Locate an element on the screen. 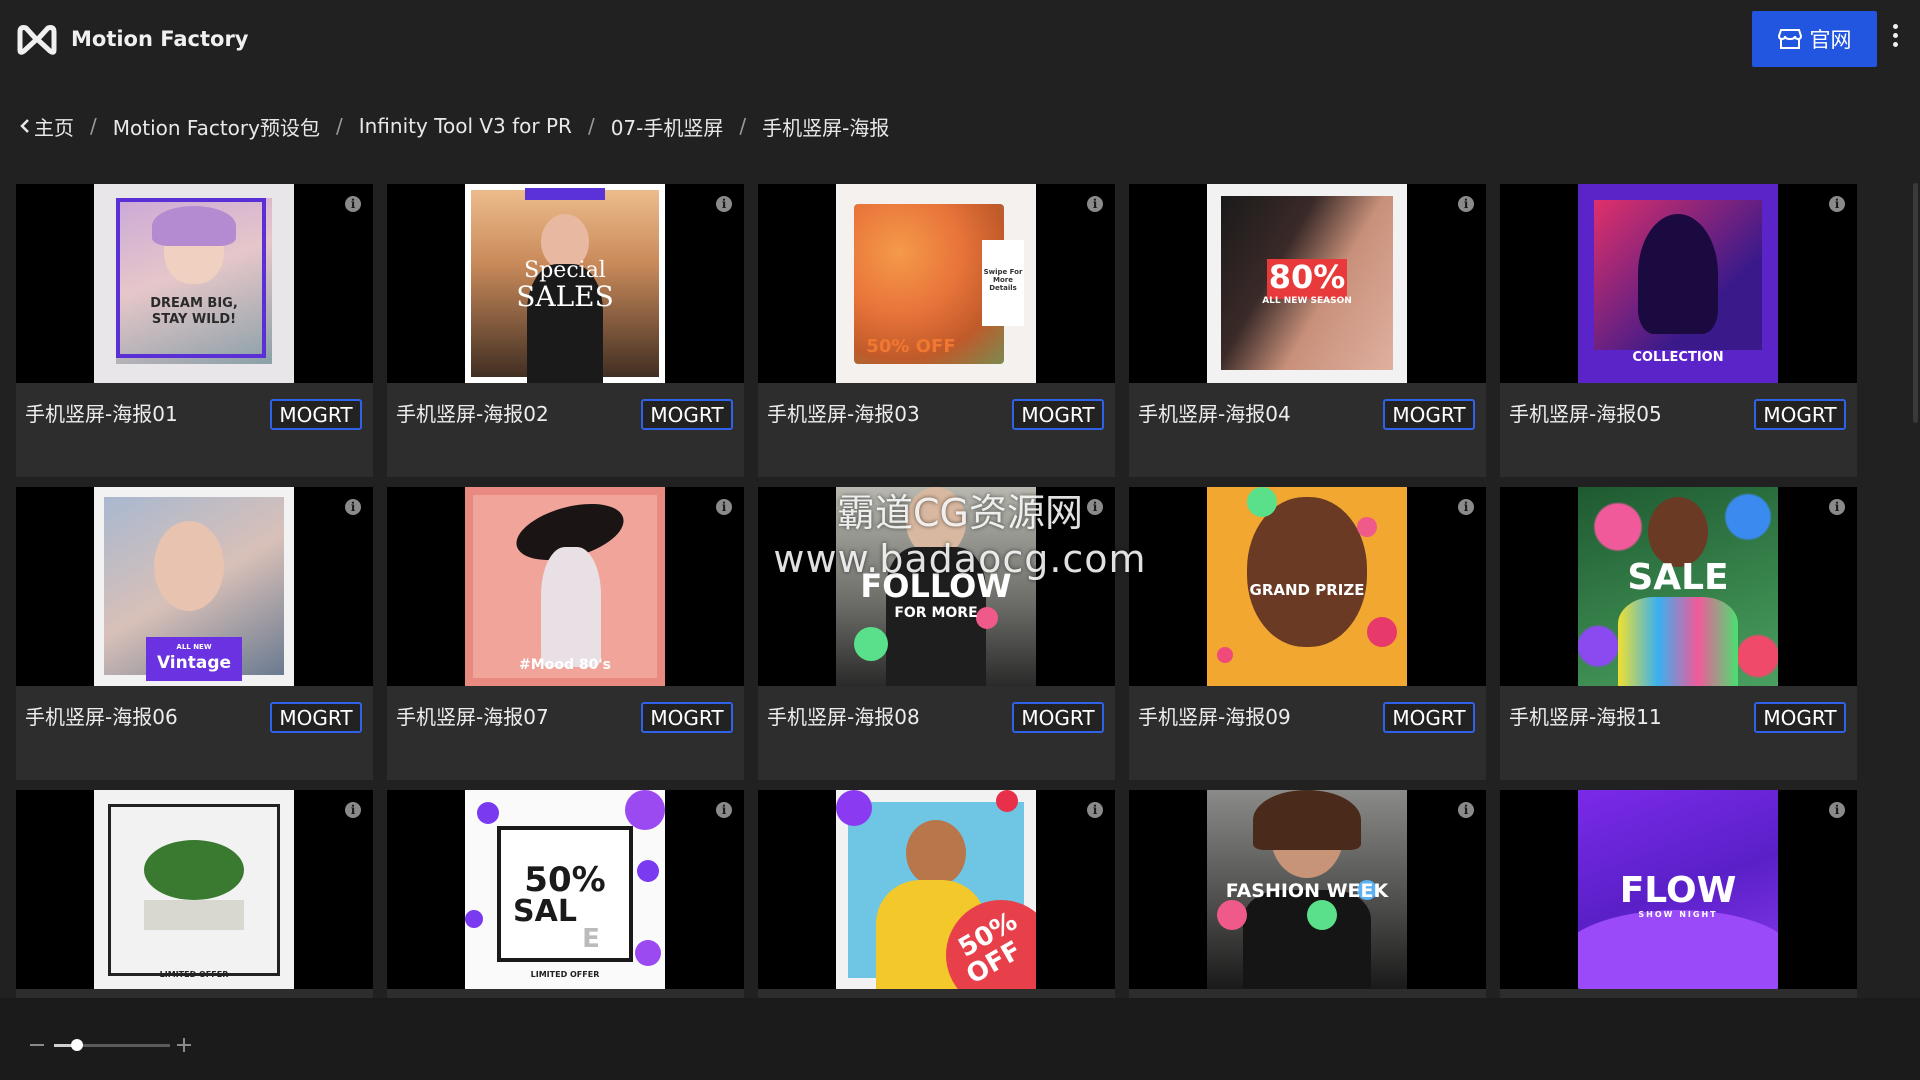  breadcrumb-infinity-tool: Infinity Tool V3 for PR is located at coordinates (465, 126).